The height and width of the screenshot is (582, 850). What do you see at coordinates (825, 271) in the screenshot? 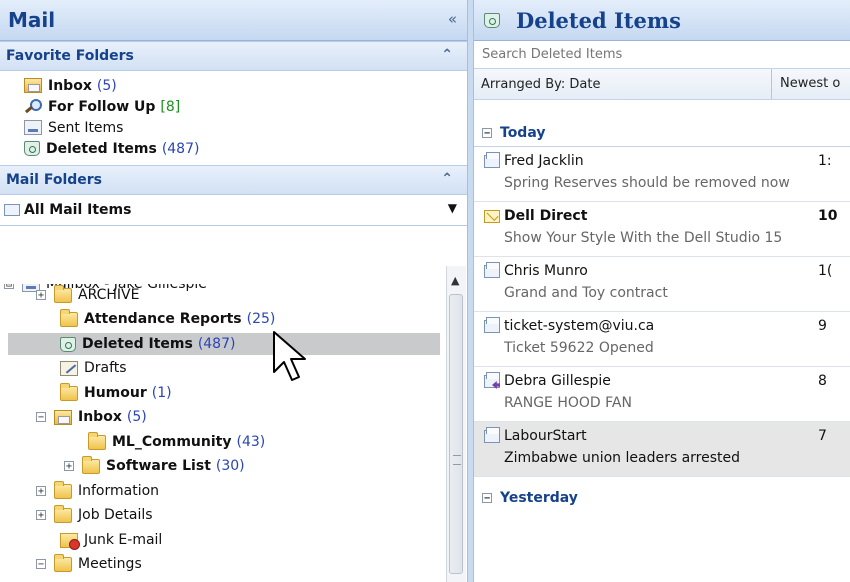
I see `message-time: 1(` at bounding box center [825, 271].